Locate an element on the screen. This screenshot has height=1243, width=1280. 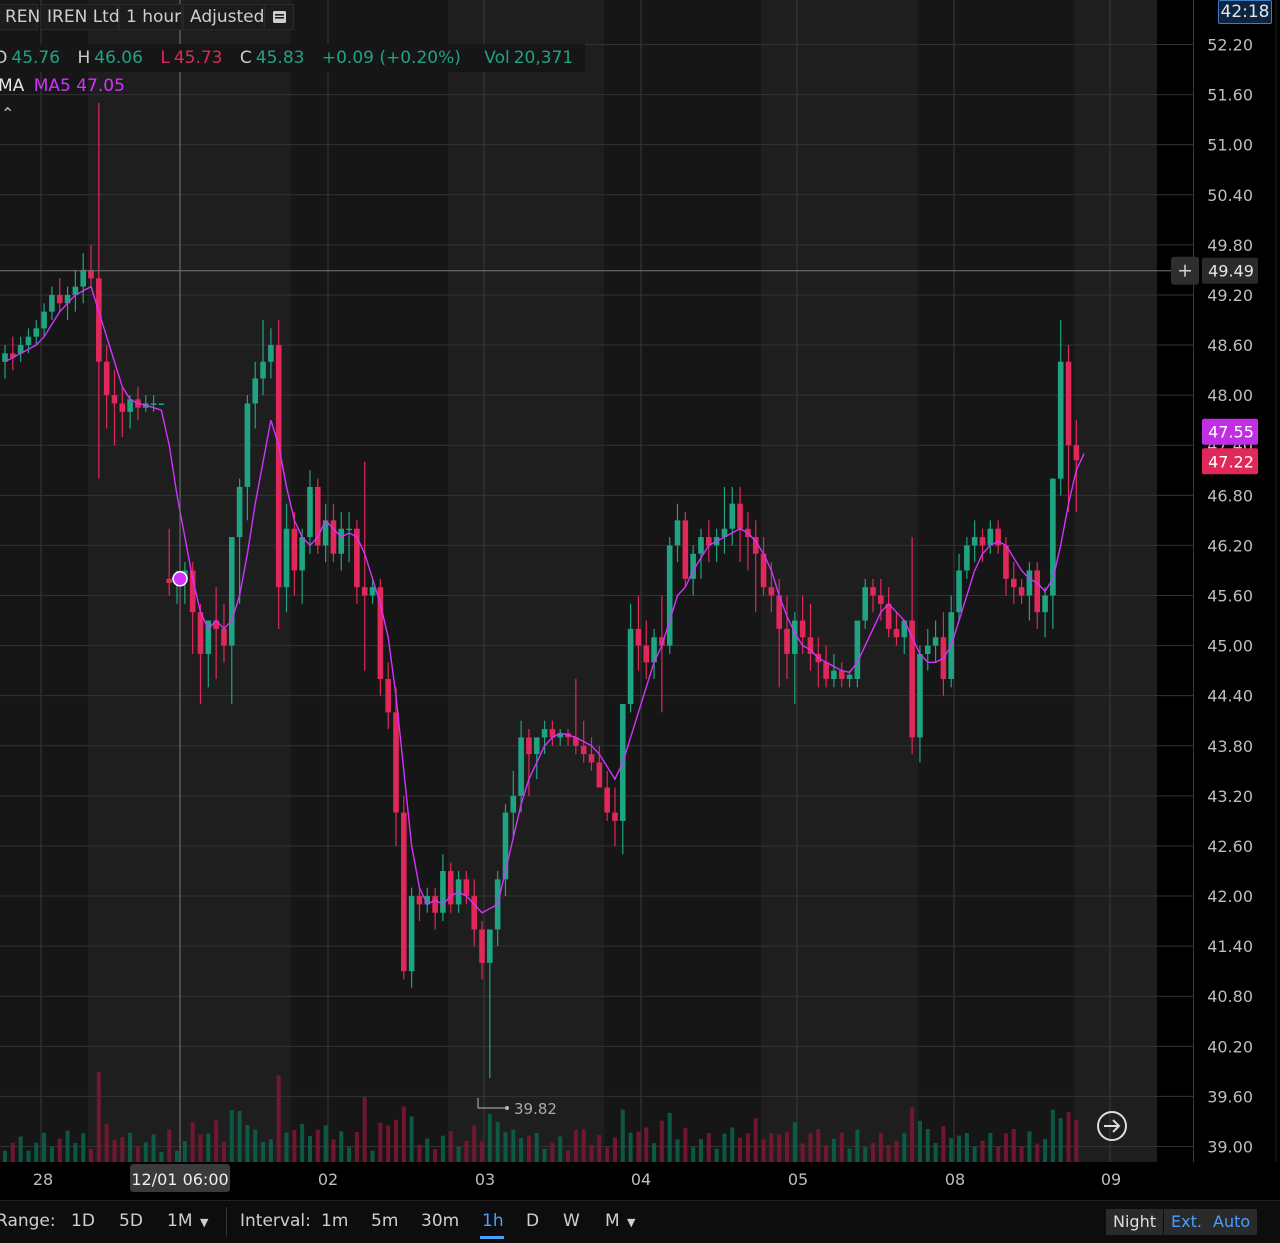
session-band is located at coordinates (839, 581).